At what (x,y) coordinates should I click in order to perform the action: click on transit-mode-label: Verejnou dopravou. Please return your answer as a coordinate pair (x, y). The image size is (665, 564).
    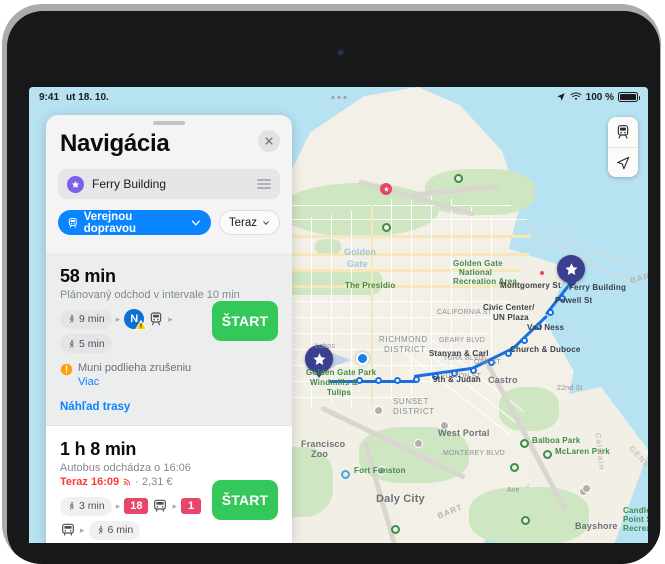
    Looking at the image, I should click on (110, 222).